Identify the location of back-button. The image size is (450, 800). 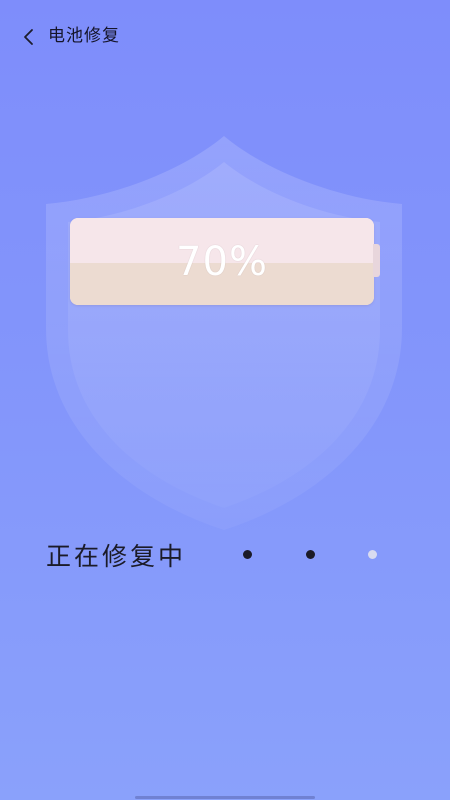
(29, 37).